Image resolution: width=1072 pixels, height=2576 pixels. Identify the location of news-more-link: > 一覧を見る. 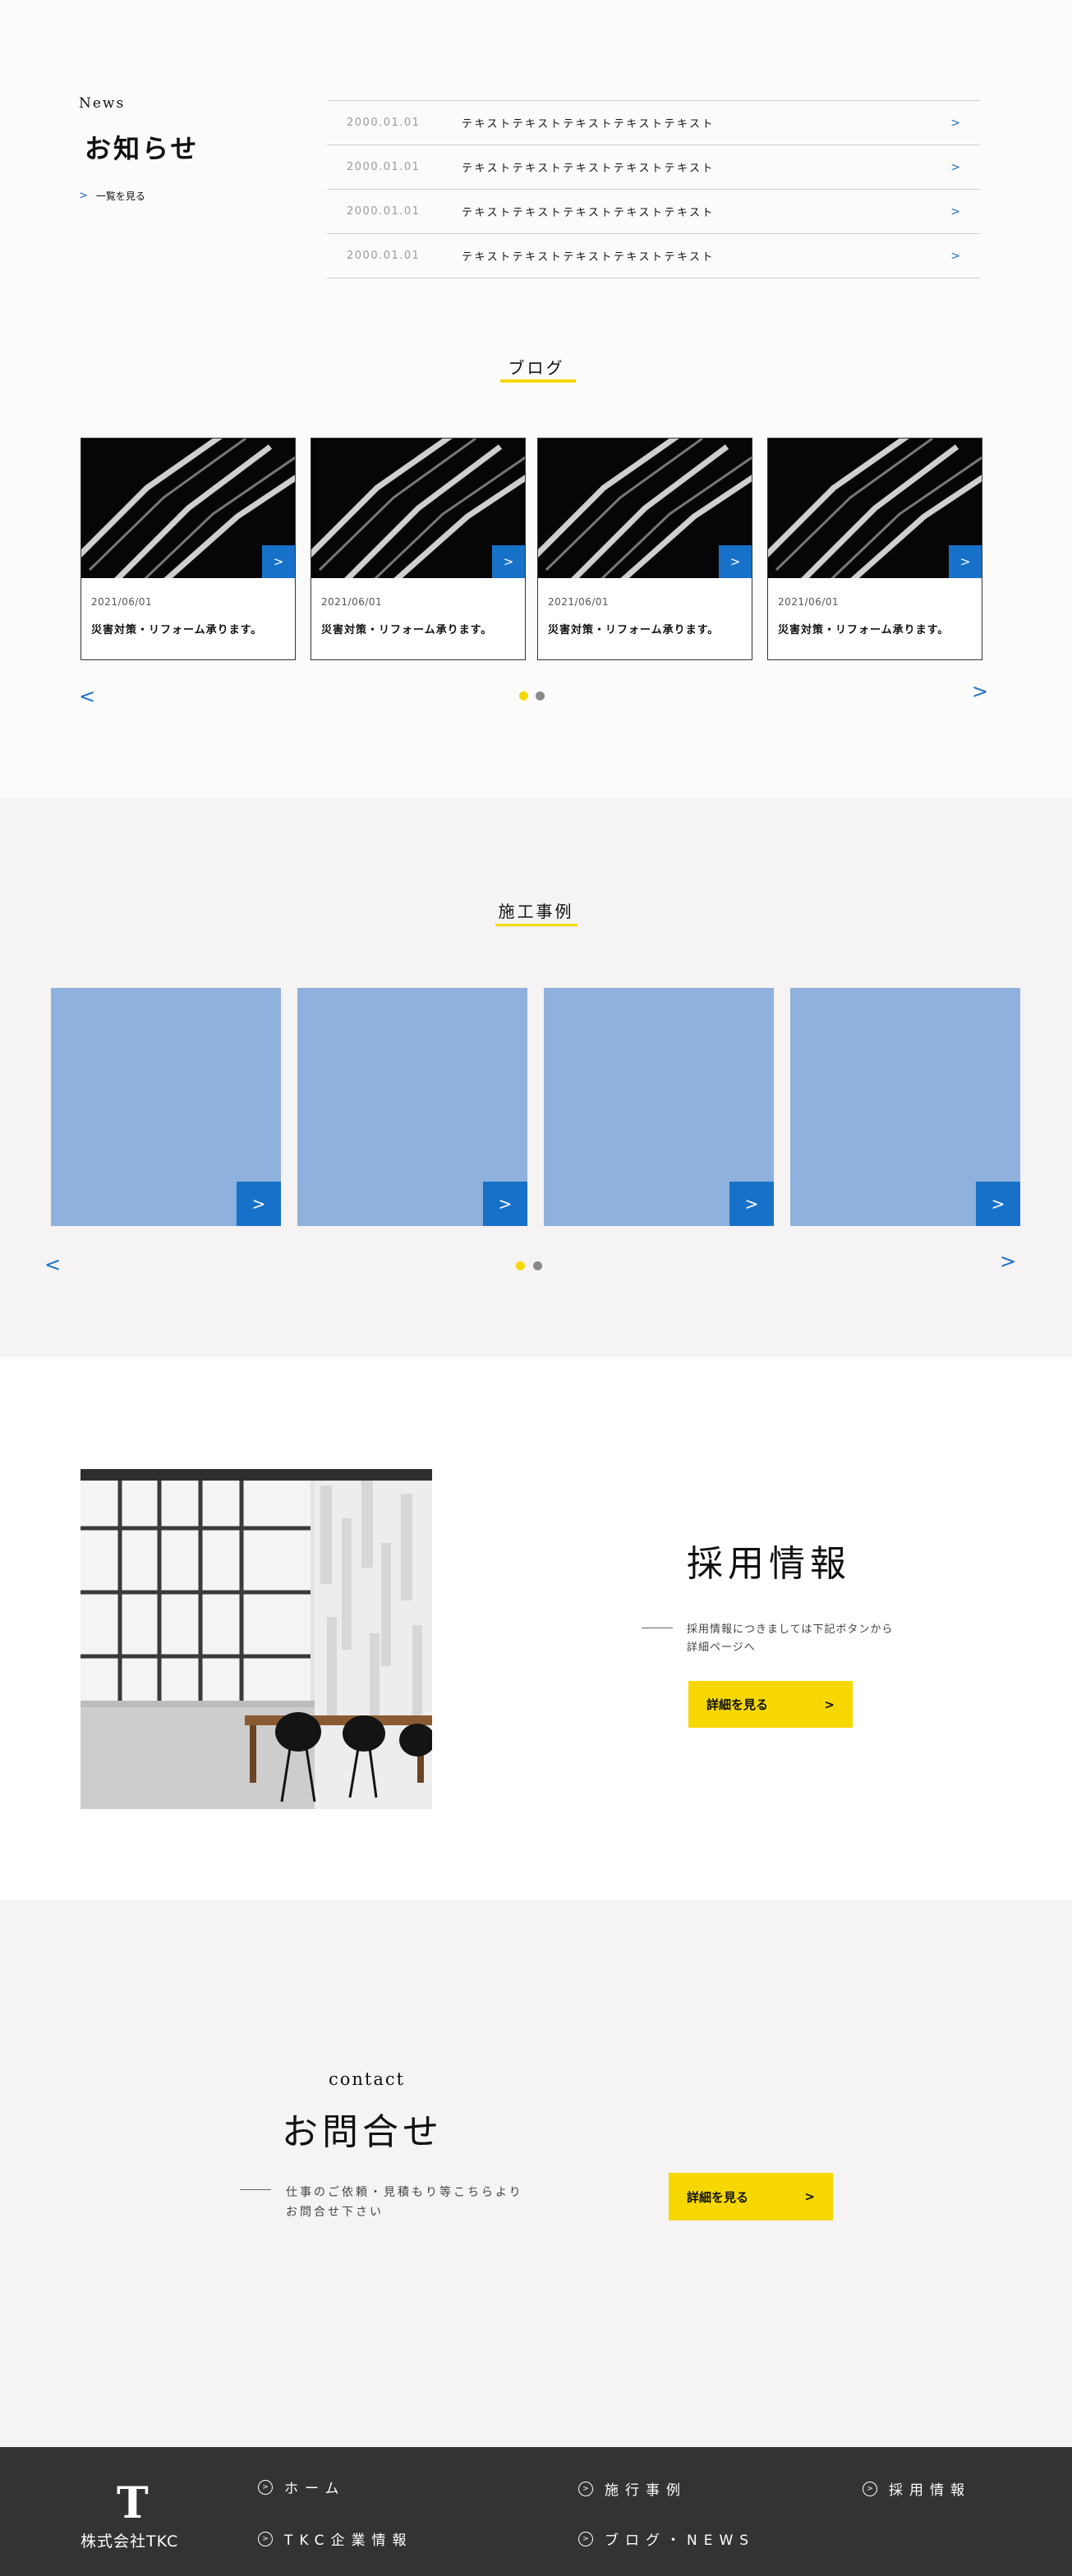
(112, 196).